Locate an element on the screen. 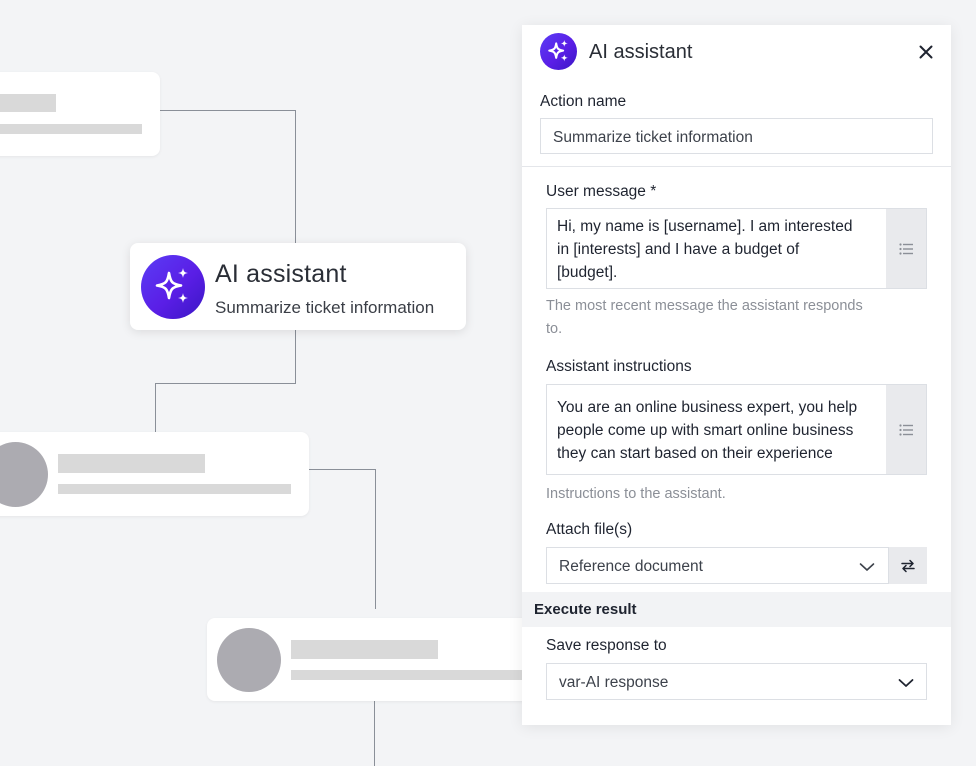 The width and height of the screenshot is (976, 766). user-message-line: [budget]. is located at coordinates (587, 272).